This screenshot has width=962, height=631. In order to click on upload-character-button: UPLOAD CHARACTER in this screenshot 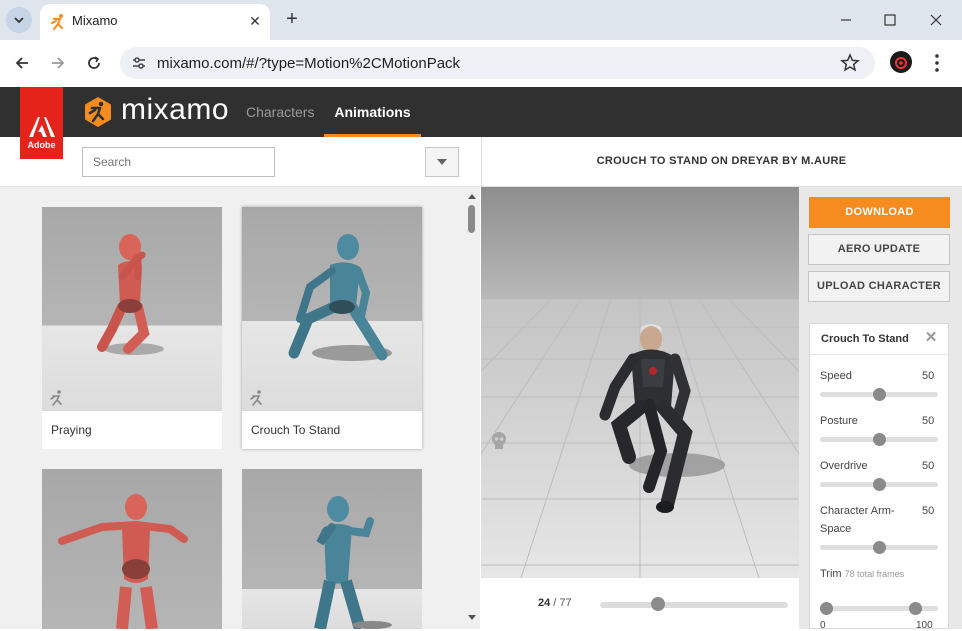, I will do `click(879, 286)`.